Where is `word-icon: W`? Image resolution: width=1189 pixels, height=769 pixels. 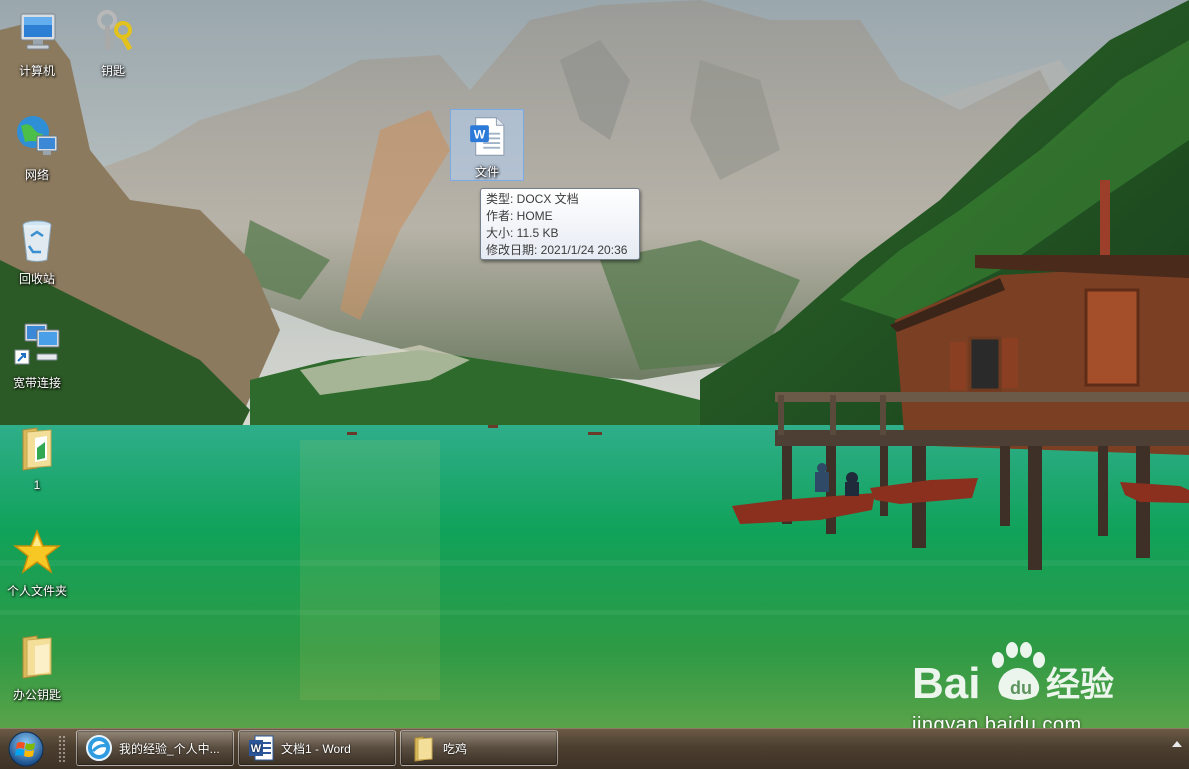
word-icon: W is located at coordinates (261, 748).